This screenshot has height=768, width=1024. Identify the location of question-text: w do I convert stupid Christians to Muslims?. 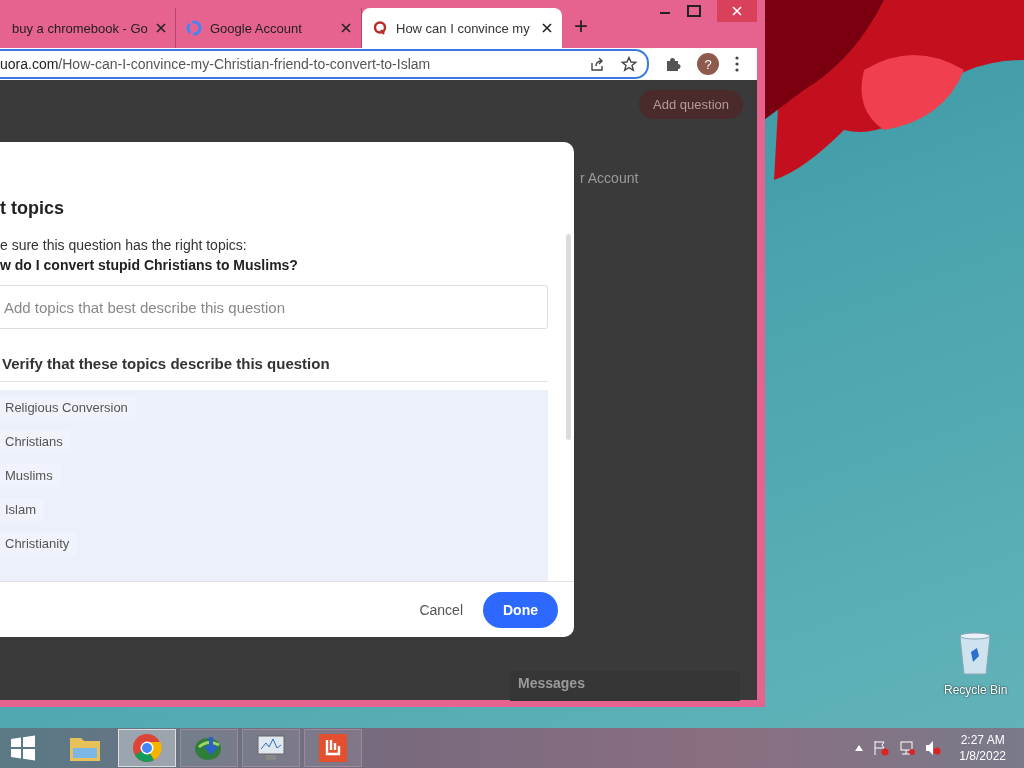
(149, 265).